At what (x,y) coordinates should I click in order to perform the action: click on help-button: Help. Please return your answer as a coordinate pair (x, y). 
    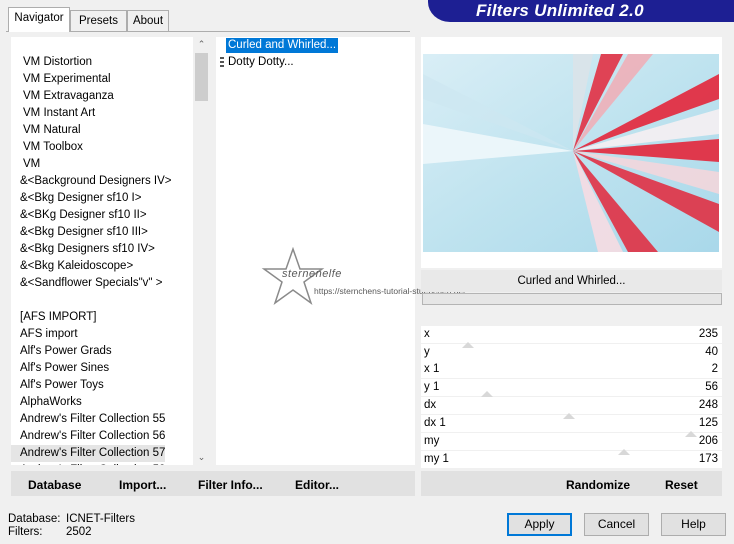
    Looking at the image, I should click on (693, 524).